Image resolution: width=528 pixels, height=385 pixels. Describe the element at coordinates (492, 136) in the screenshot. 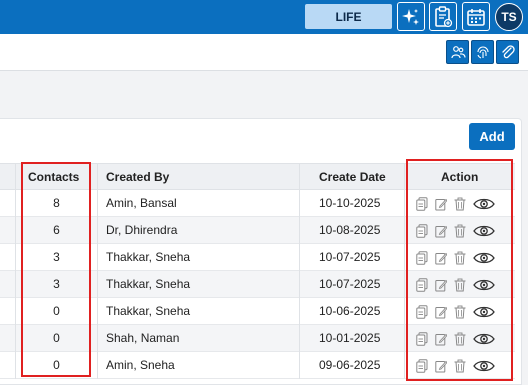

I see `add-button: Add` at that location.